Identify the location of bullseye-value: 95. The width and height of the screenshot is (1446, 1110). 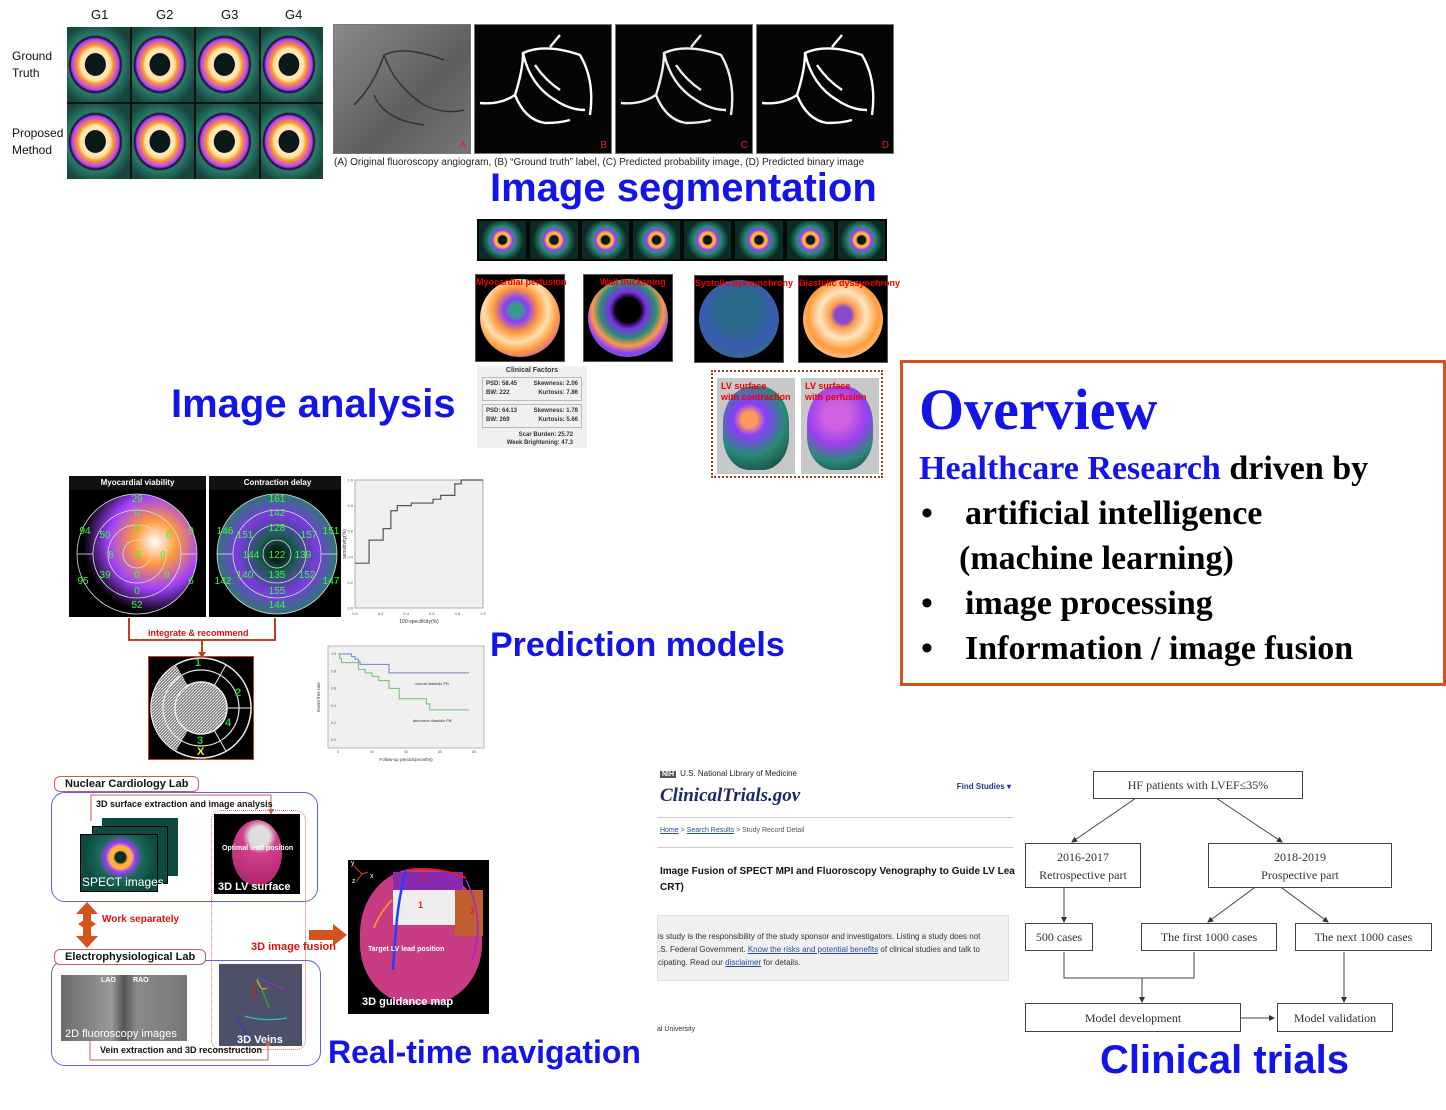
(83, 581).